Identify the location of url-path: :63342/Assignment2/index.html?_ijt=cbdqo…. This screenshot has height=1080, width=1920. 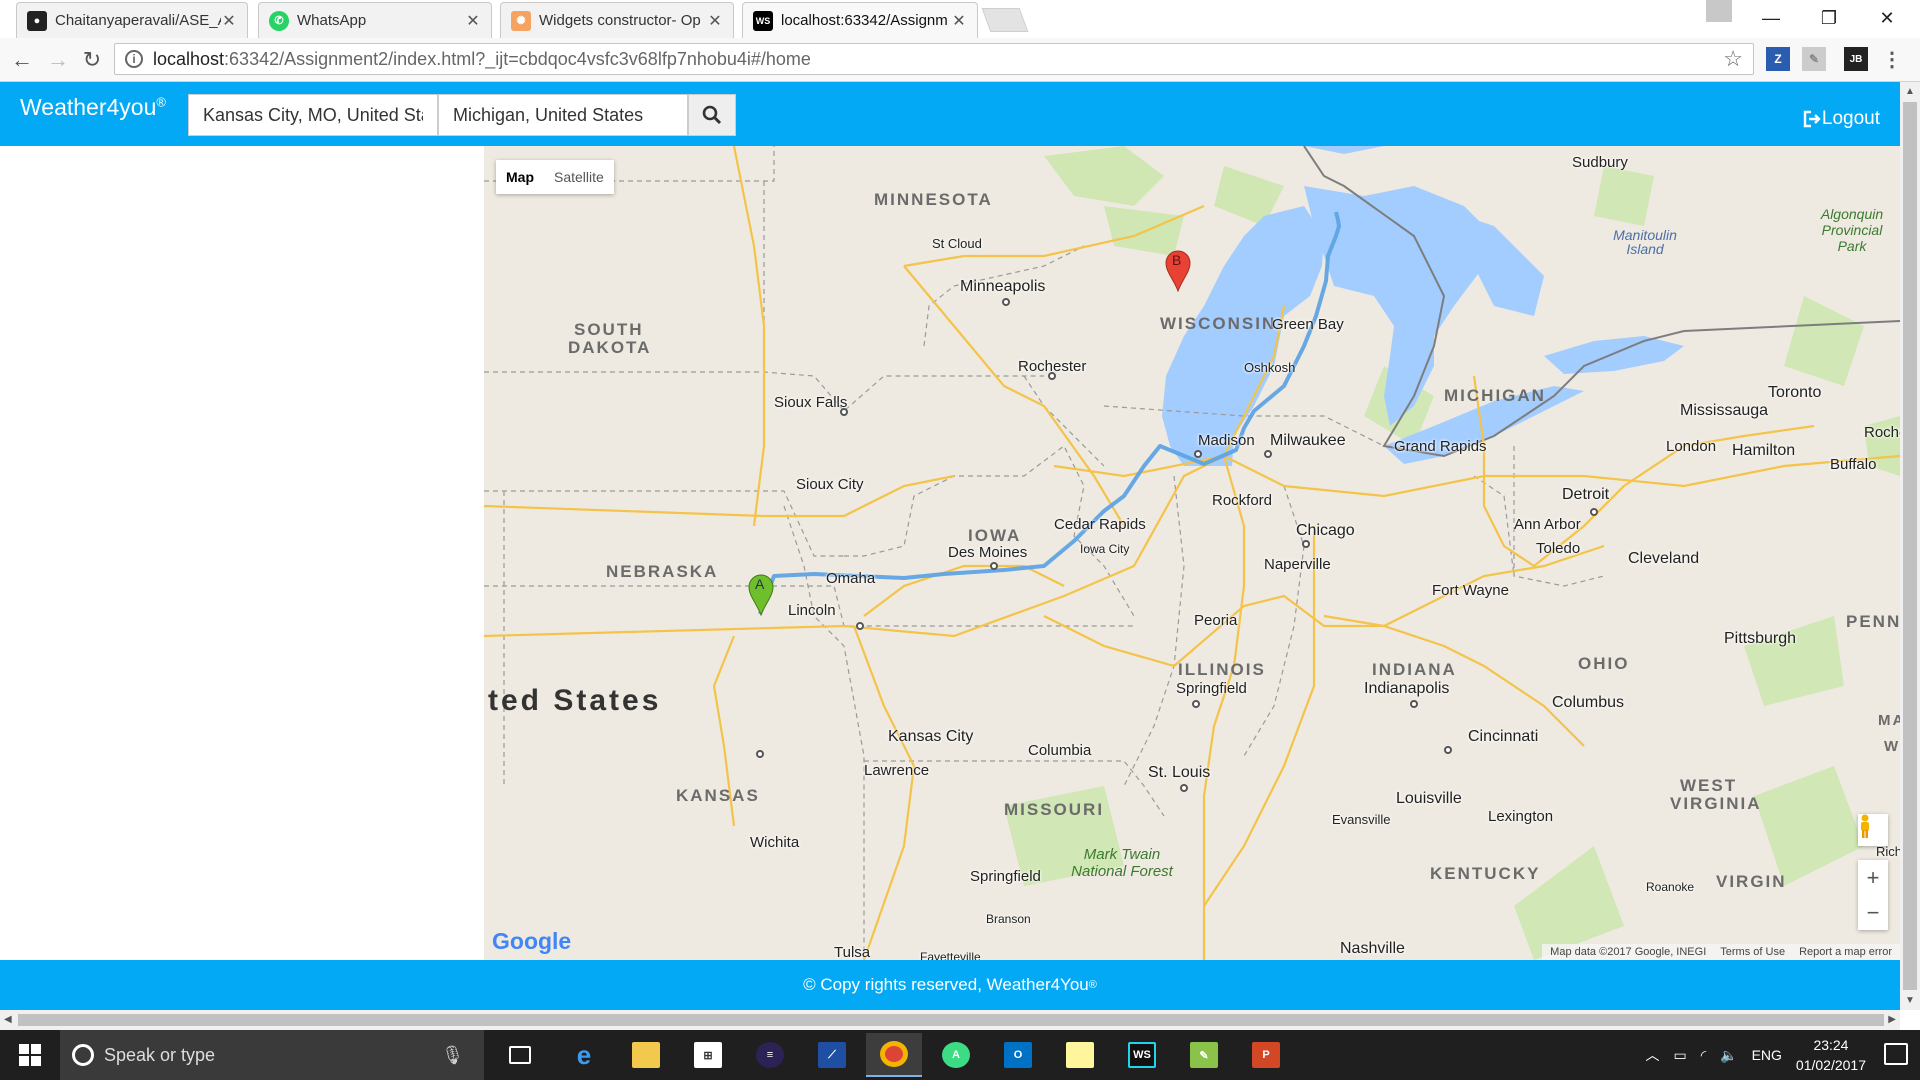
(517, 58).